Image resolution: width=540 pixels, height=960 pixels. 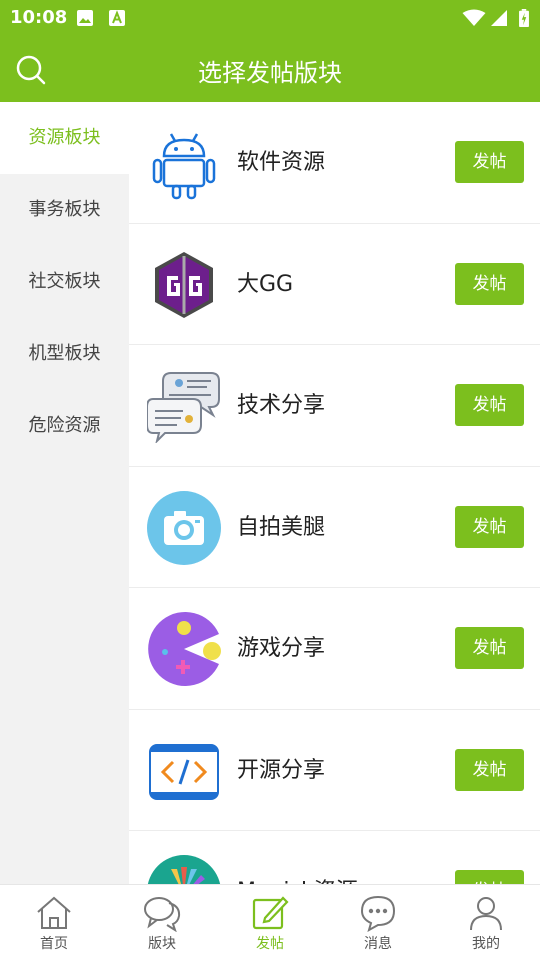 What do you see at coordinates (334, 406) in the screenshot?
I see `list-item: 技术分享 发帖` at bounding box center [334, 406].